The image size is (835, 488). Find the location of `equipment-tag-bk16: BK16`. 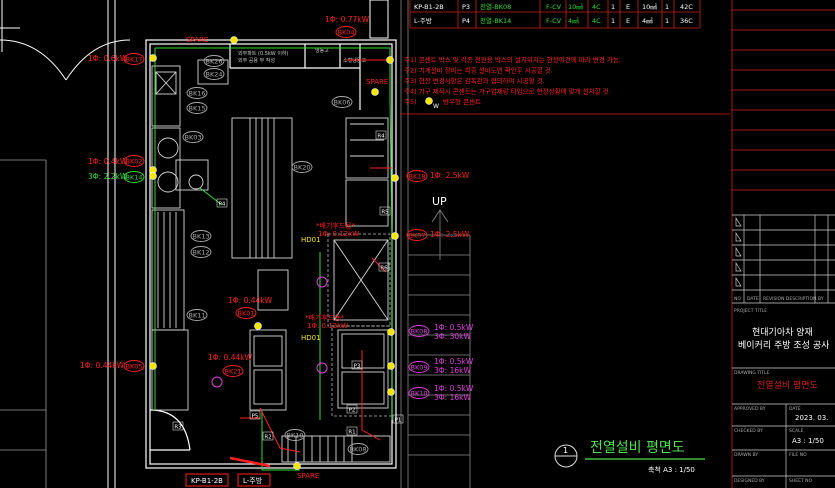

equipment-tag-bk16: BK16 is located at coordinates (197, 93).